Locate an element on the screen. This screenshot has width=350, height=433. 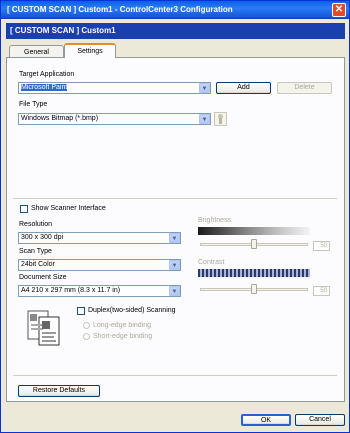
contrast-label: Contrast is located at coordinates (211, 262).